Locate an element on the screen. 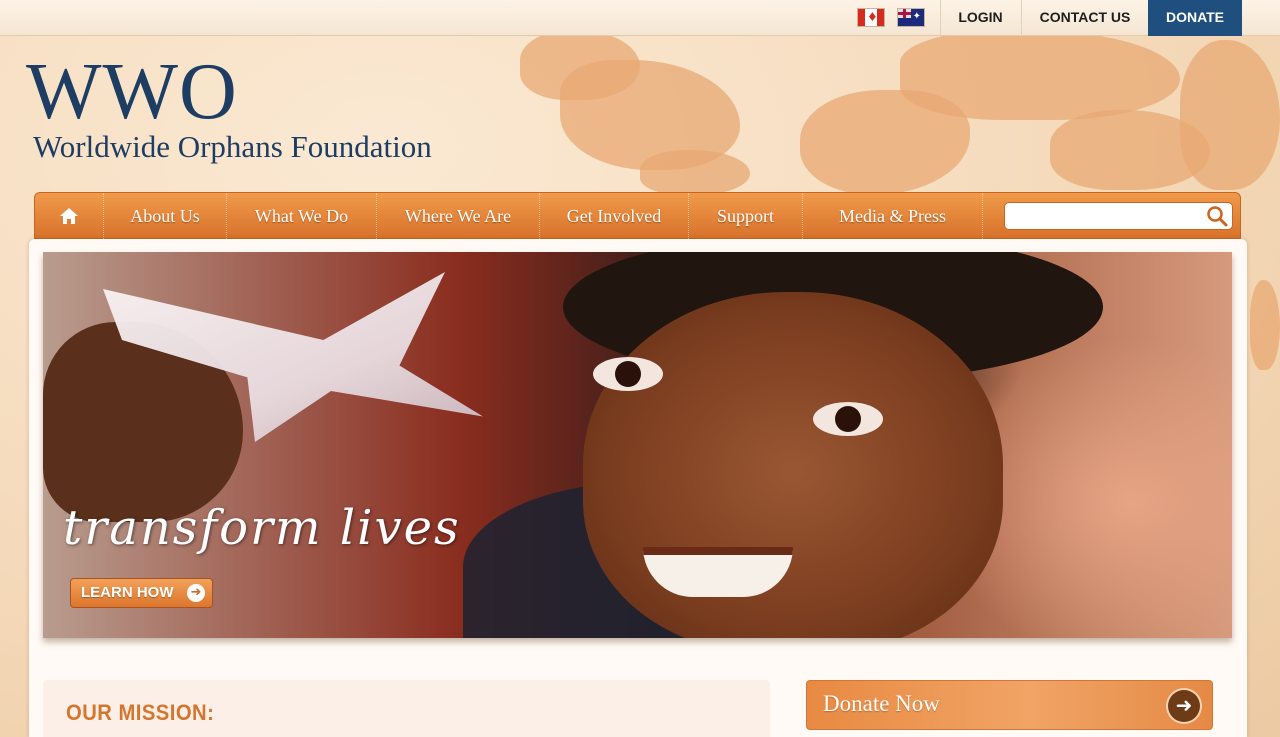  learn-how-button: LEARN HOW ➜ is located at coordinates (141, 593).